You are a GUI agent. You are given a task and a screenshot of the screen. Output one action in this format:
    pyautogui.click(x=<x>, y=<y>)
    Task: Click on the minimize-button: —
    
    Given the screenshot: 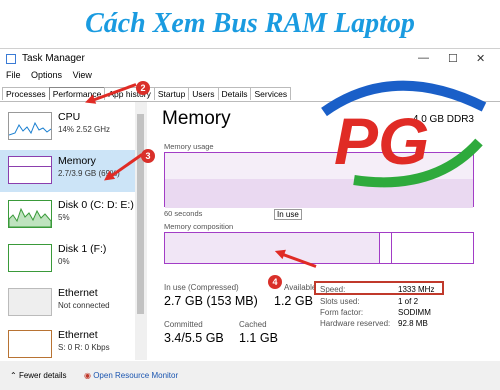 What is the action you would take?
    pyautogui.click(x=423, y=58)
    